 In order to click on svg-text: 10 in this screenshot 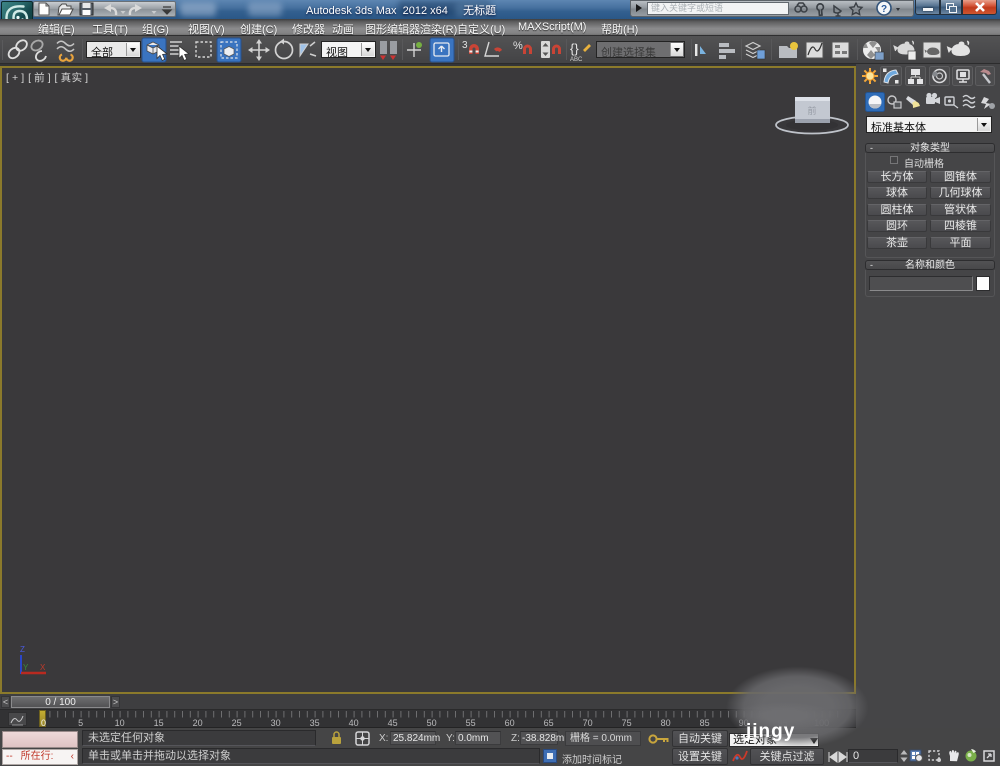, I will do `click(120, 723)`.